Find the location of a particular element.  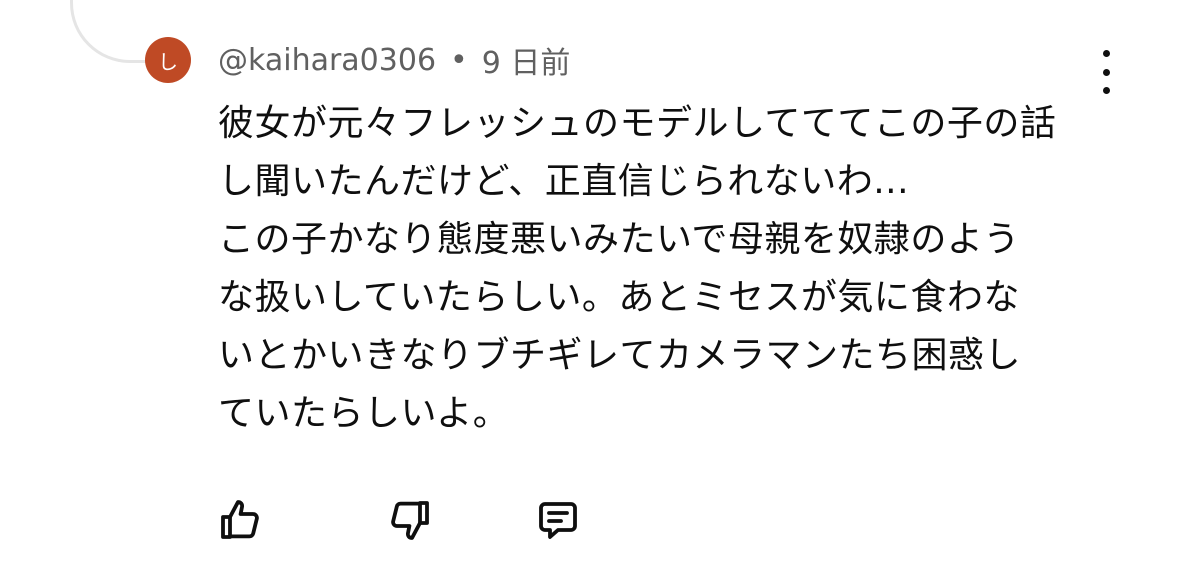

comment-header: @kaihara0306 • 9 日前 is located at coordinates (394, 60).